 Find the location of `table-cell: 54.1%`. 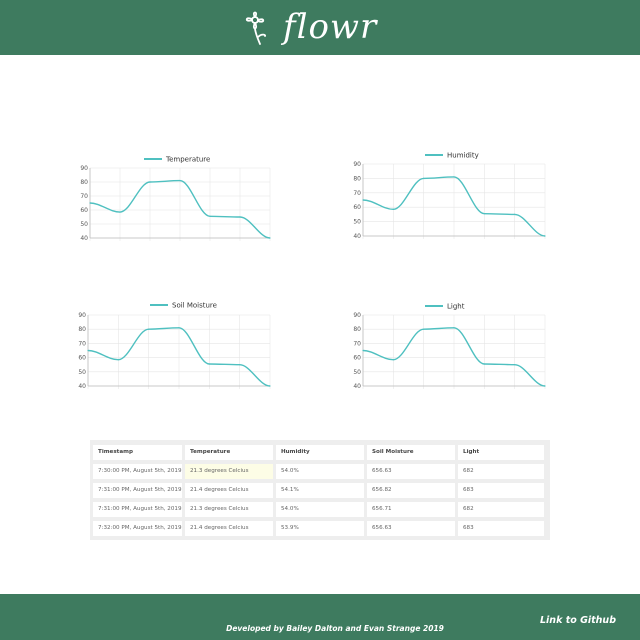

table-cell: 54.1% is located at coordinates (320, 490).